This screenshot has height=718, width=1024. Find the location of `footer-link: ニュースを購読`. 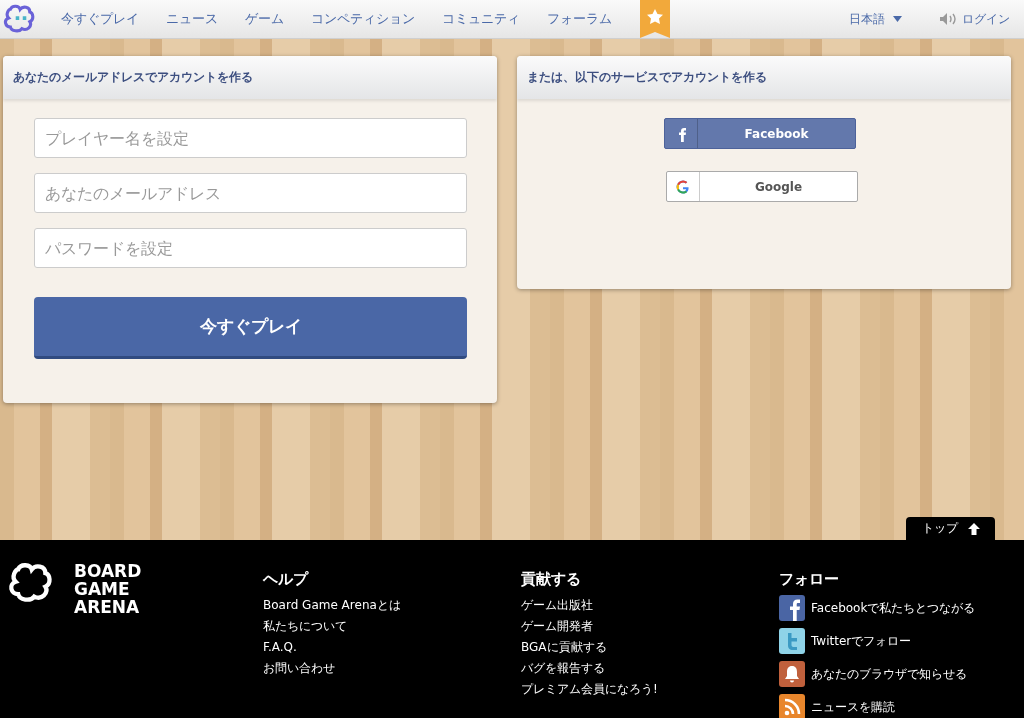

footer-link: ニュースを購読 is located at coordinates (853, 707).